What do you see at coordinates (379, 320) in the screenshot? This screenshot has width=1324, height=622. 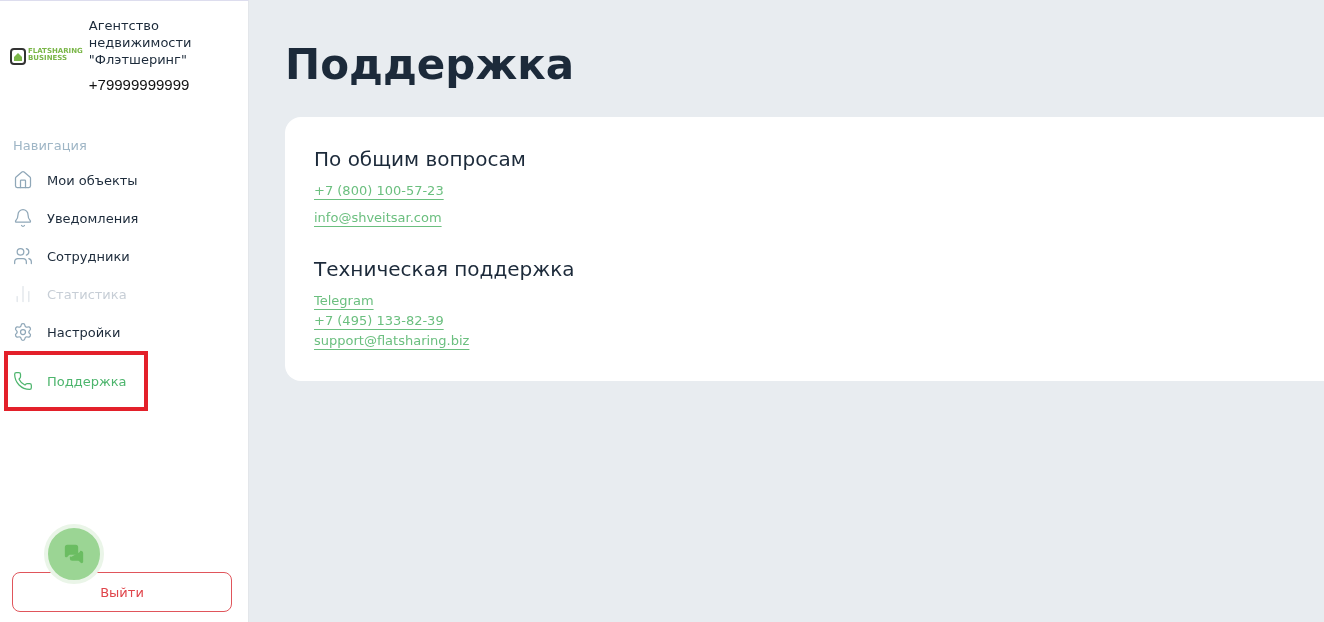 I see `contact-link: +7 (495) 133-82-39` at bounding box center [379, 320].